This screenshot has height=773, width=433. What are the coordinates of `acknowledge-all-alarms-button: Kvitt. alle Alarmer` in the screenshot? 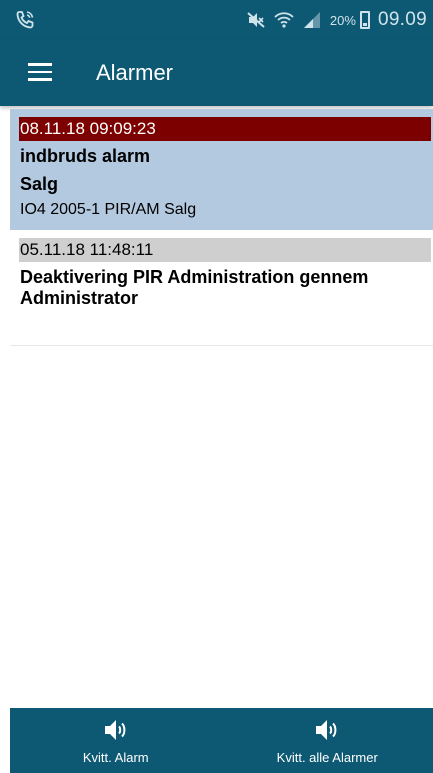 It's located at (327, 740).